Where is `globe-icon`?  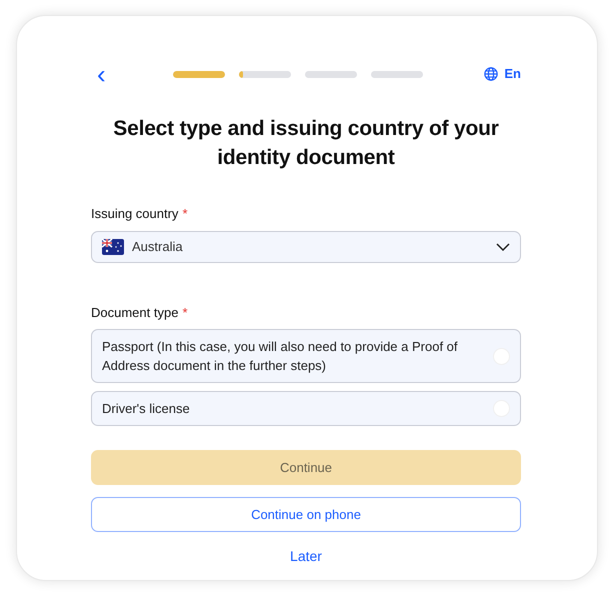 globe-icon is located at coordinates (491, 74).